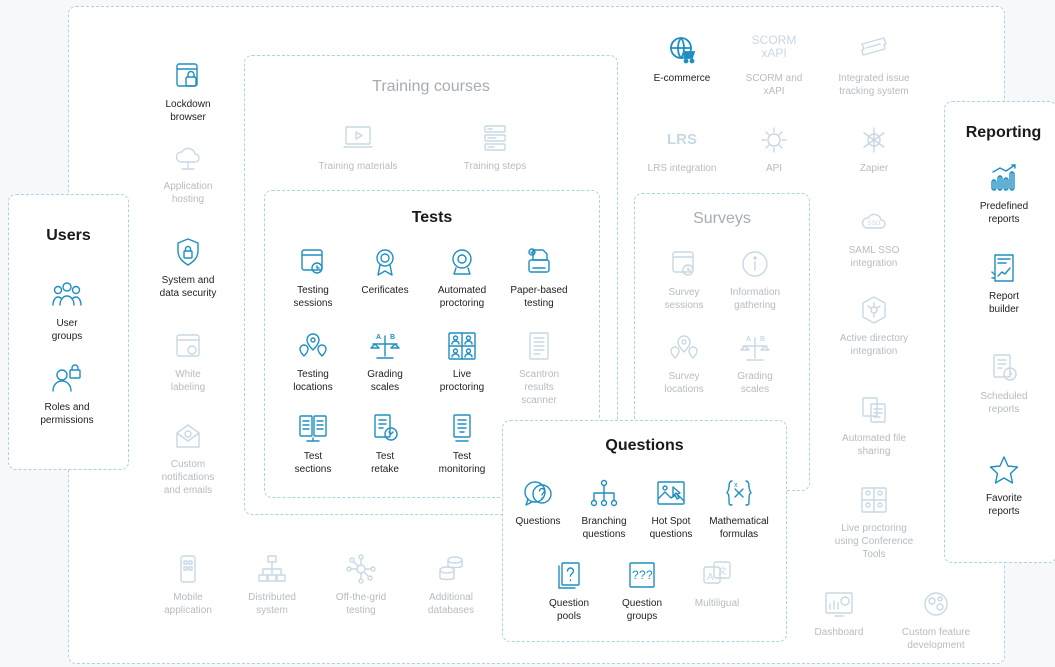 The image size is (1055, 667). Describe the element at coordinates (451, 585) in the screenshot. I see `feature-databases: Additional databases` at that location.